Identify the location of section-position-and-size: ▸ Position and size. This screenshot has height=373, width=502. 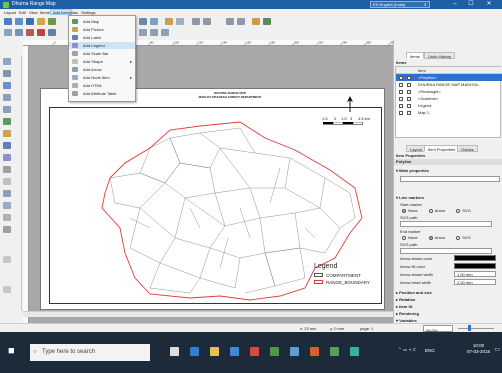
(414, 292).